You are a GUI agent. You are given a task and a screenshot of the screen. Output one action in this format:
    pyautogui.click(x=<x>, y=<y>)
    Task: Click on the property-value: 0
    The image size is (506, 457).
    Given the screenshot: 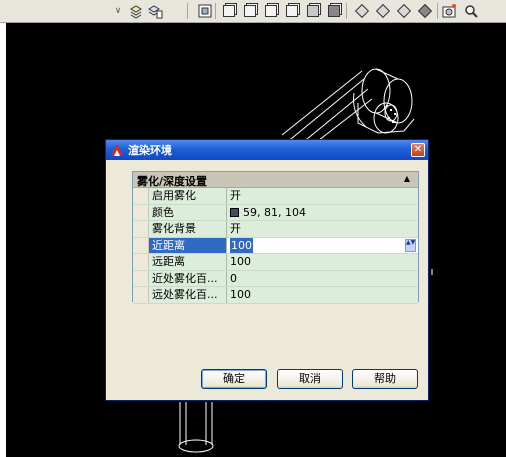 What is the action you would take?
    pyautogui.click(x=322, y=278)
    